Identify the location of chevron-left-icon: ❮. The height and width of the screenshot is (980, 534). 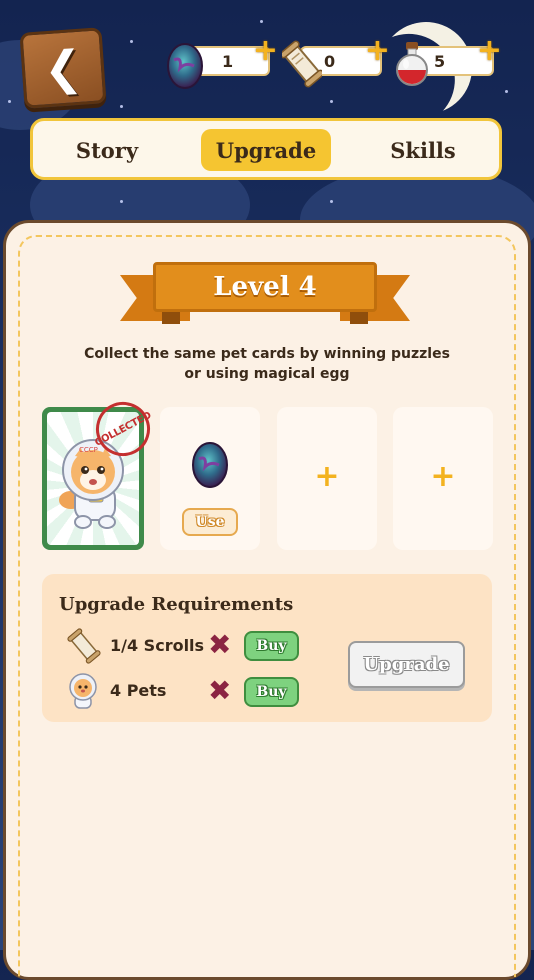
(63, 68).